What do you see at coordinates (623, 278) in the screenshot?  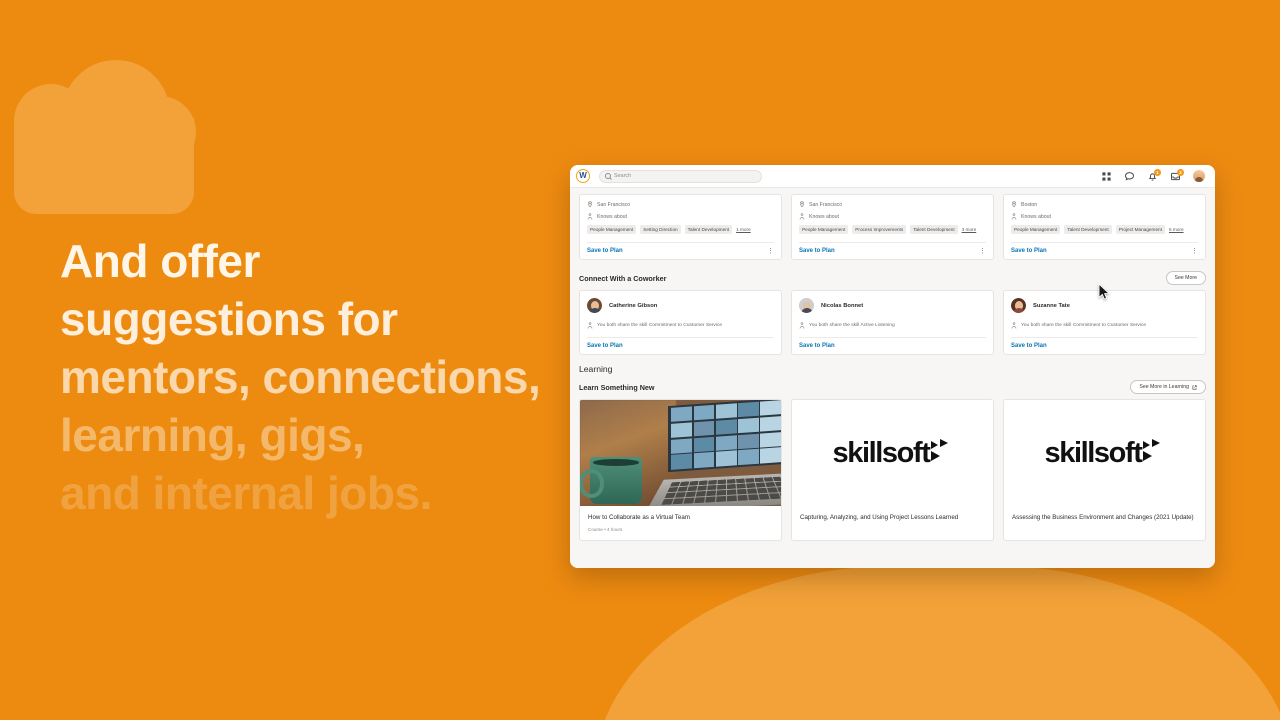 I see `coworker-section-title: Connect With a Coworker` at bounding box center [623, 278].